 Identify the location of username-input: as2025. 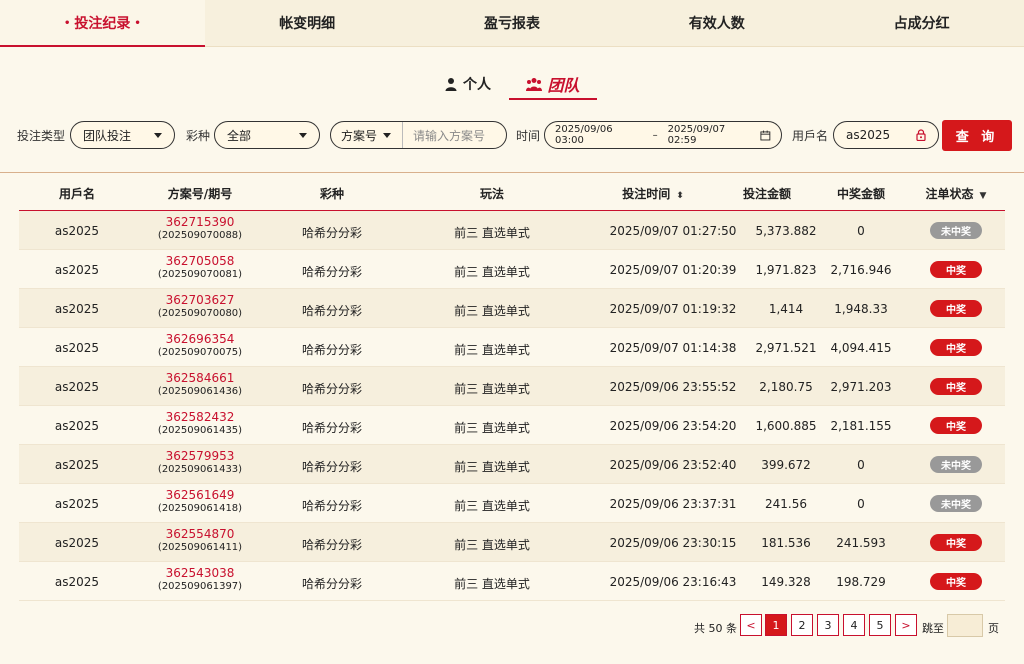
(886, 135).